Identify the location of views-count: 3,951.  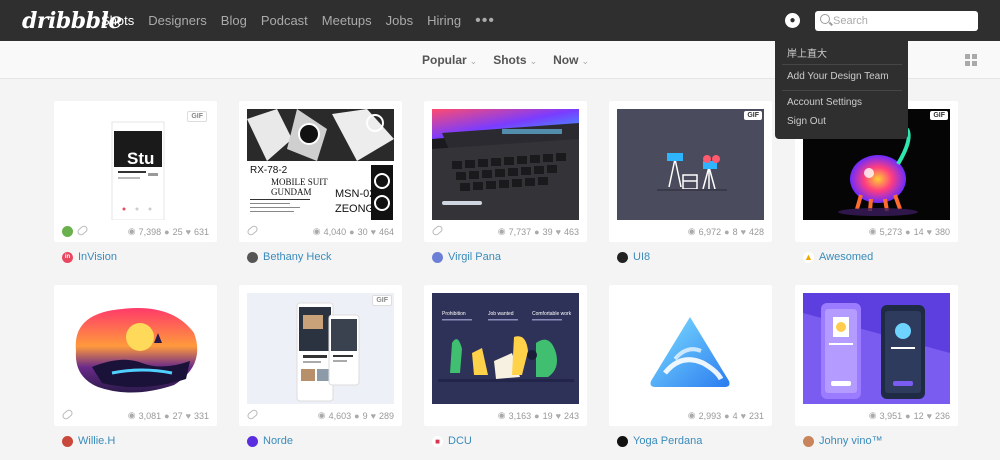
(891, 415).